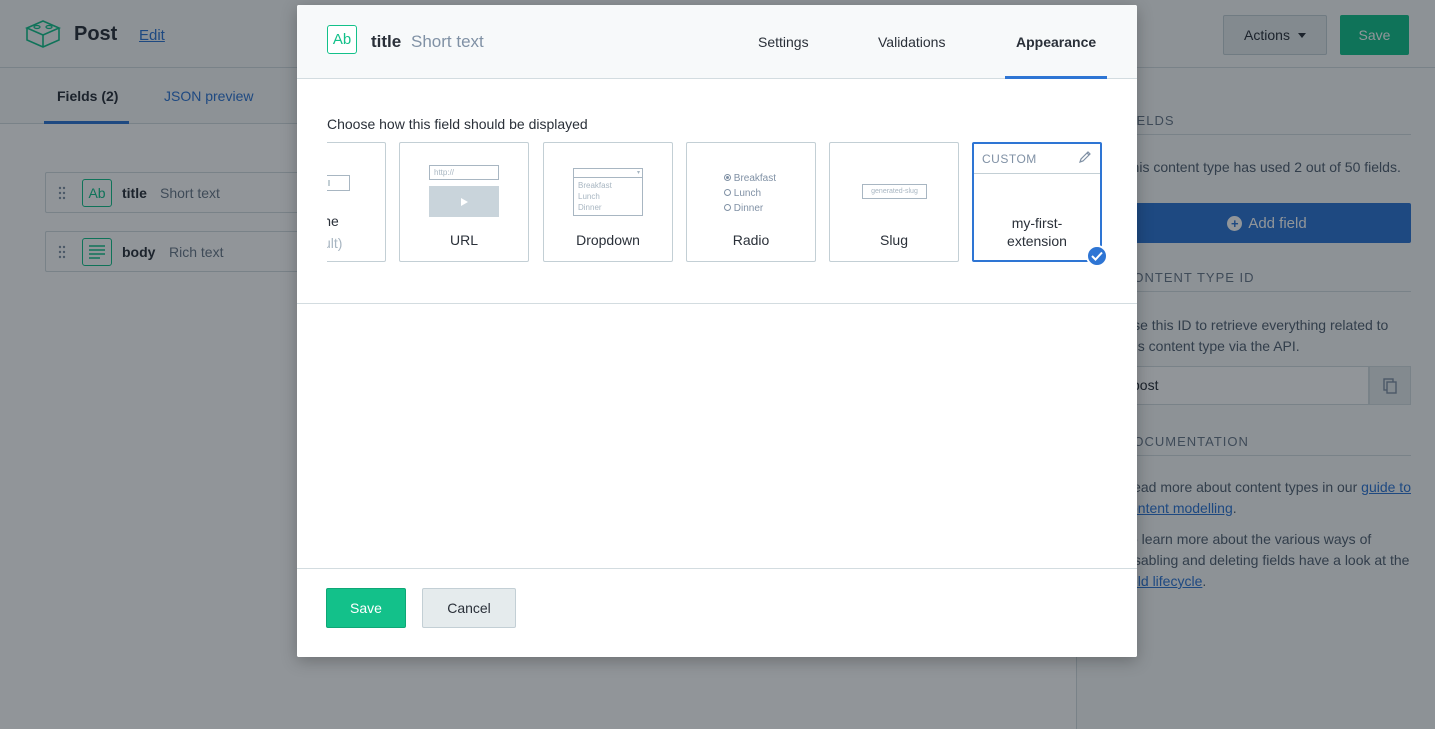 The image size is (1435, 729). I want to click on media-preview, so click(464, 201).